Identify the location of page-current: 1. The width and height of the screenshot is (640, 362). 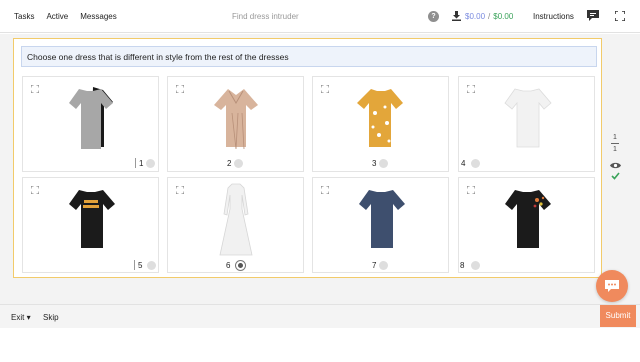
(615, 137).